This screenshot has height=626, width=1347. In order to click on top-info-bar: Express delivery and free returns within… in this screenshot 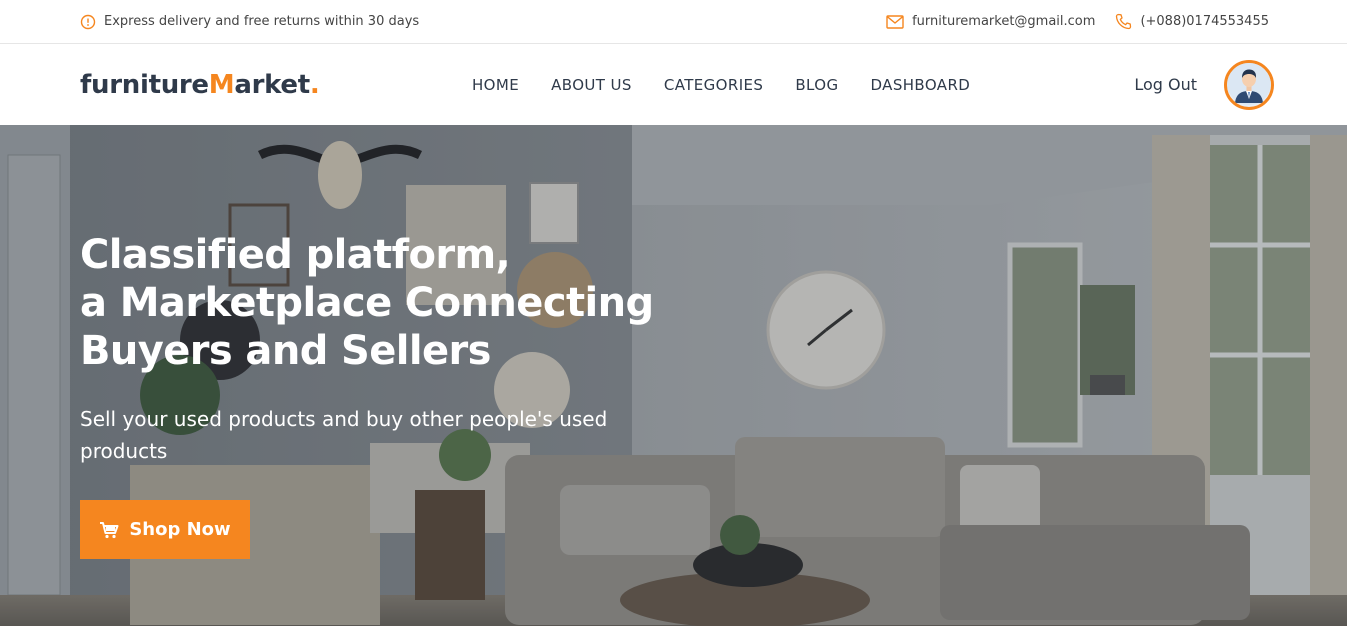, I will do `click(673, 22)`.